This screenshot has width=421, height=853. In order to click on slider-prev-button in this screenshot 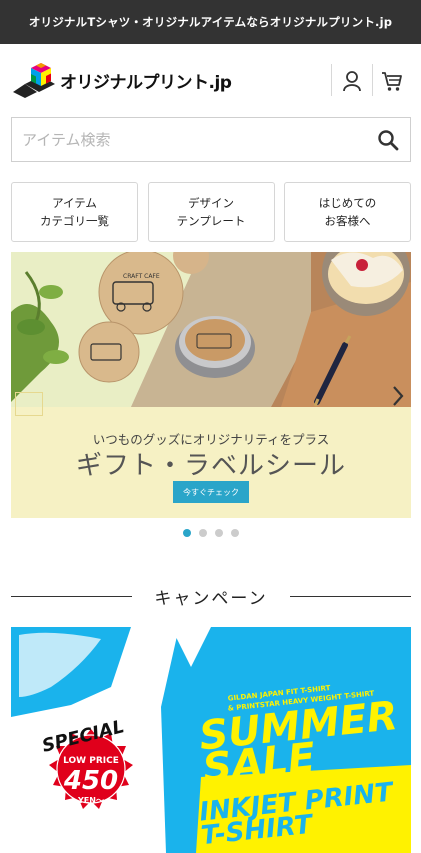, I will do `click(29, 404)`.